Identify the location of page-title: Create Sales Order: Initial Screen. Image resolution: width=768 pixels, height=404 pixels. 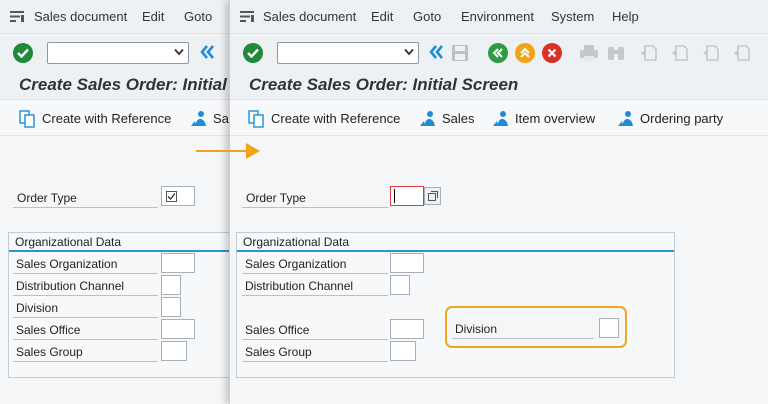
(384, 84).